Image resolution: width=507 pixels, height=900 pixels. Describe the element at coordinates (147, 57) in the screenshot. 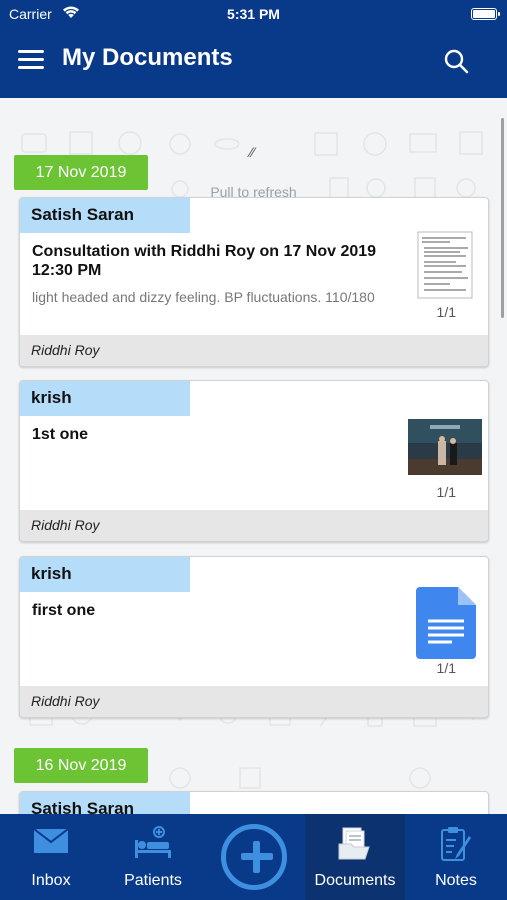

I see `page-title: My Documents` at that location.